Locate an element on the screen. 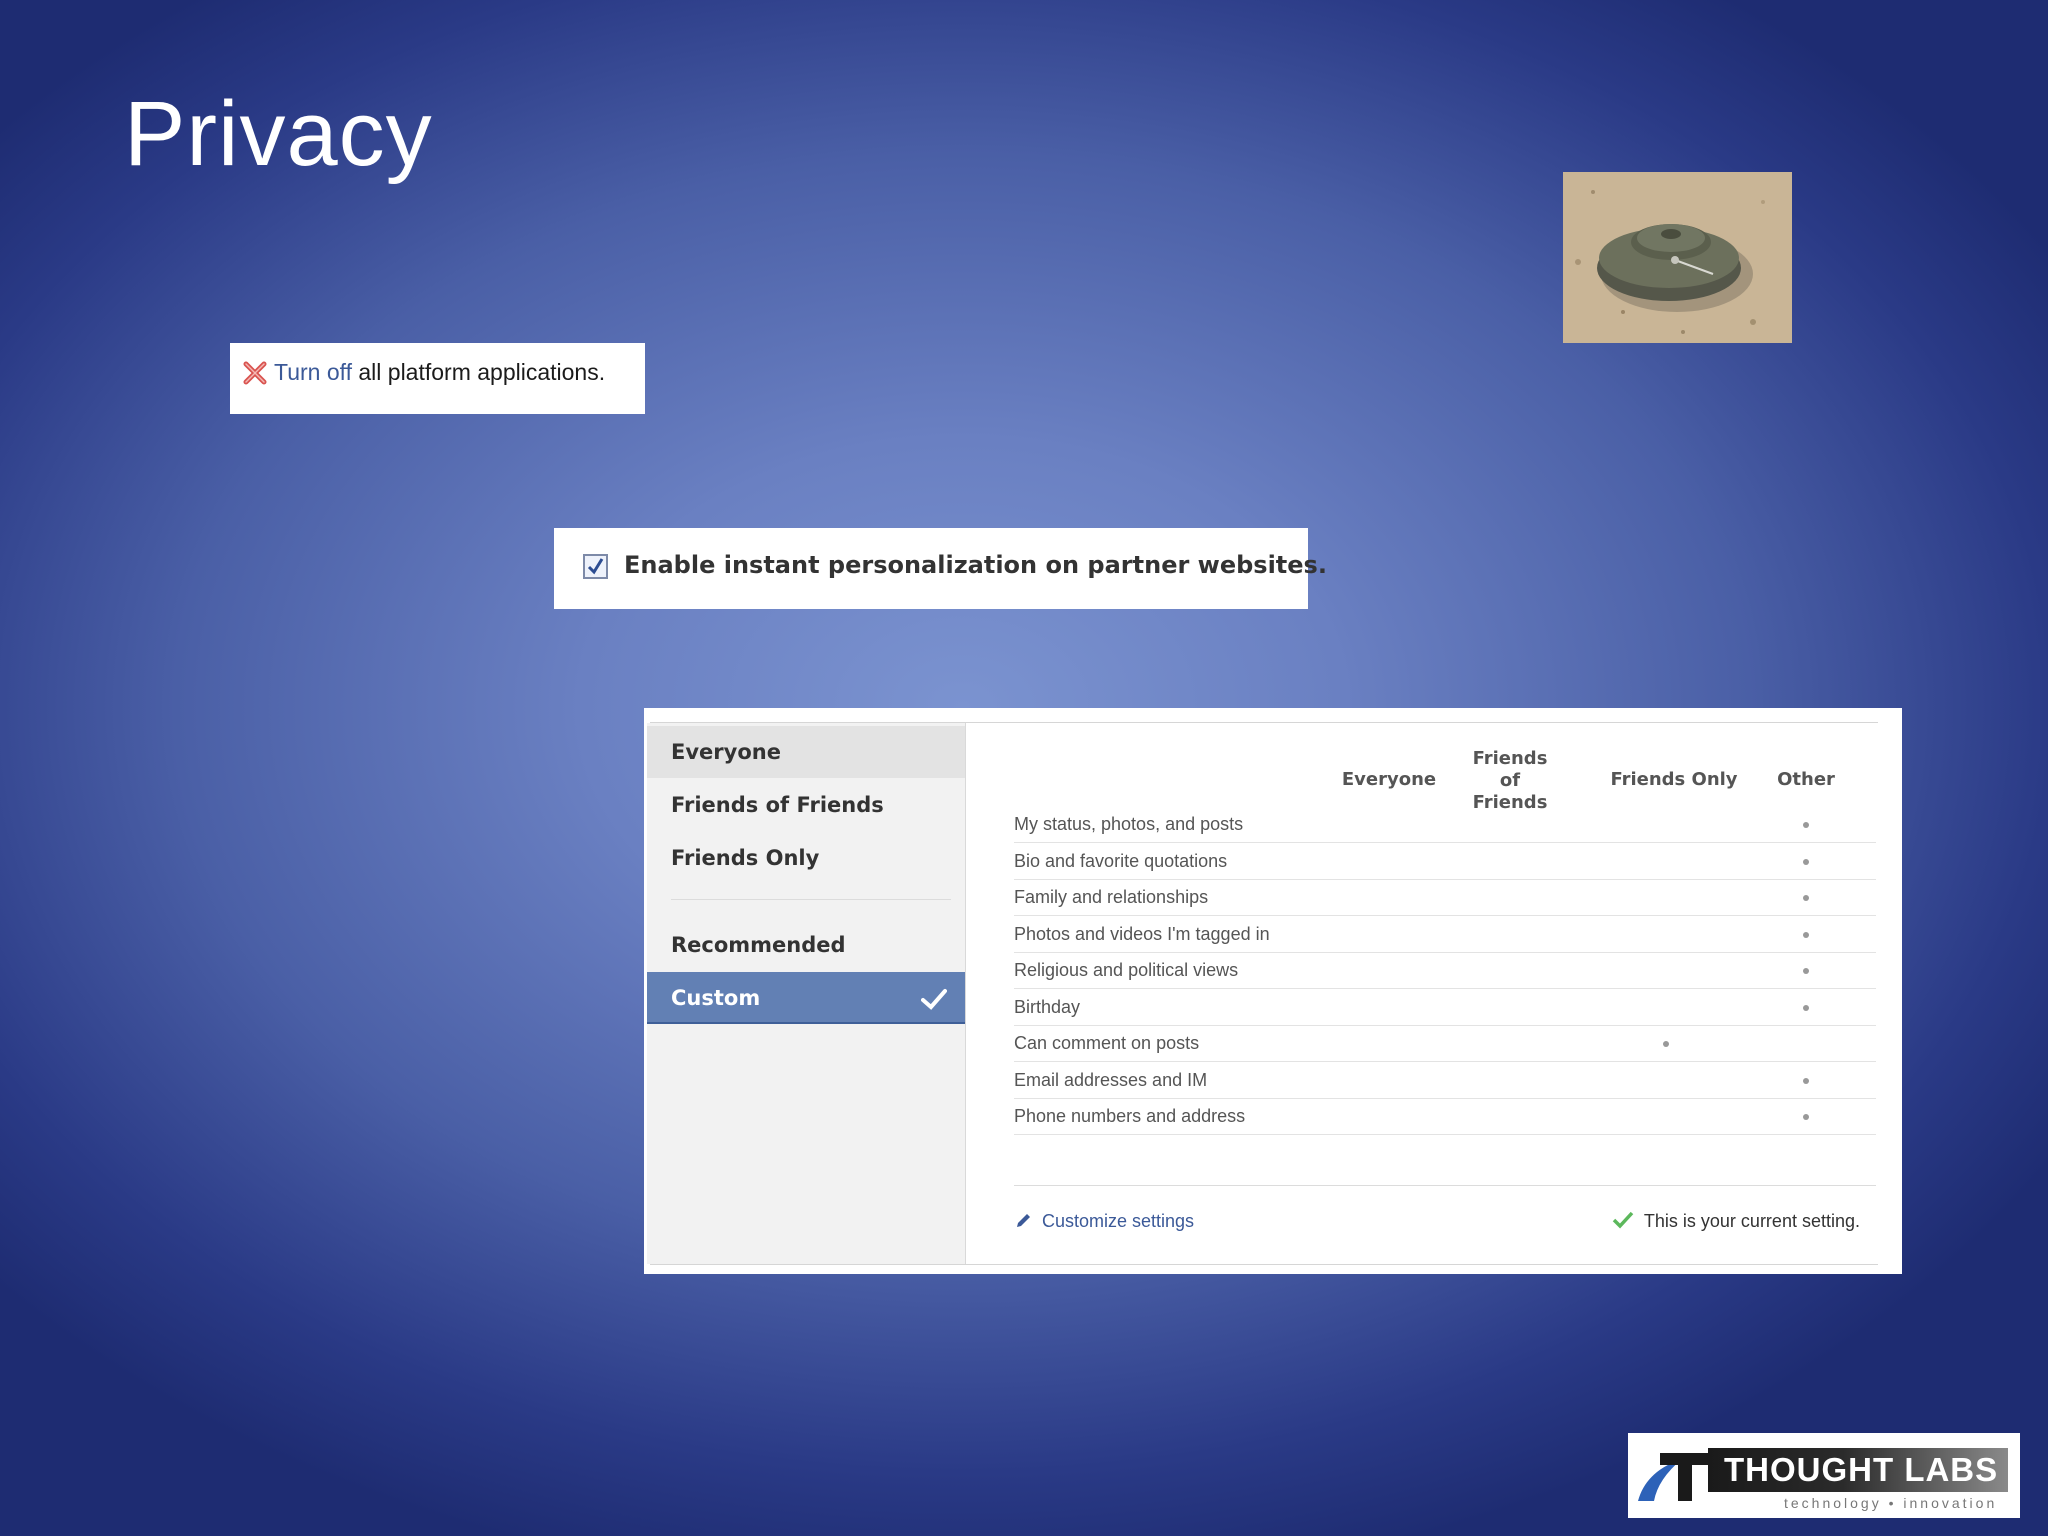 The height and width of the screenshot is (1536, 2048). table-row: Email addresses and IM is located at coordinates (1445, 1081).